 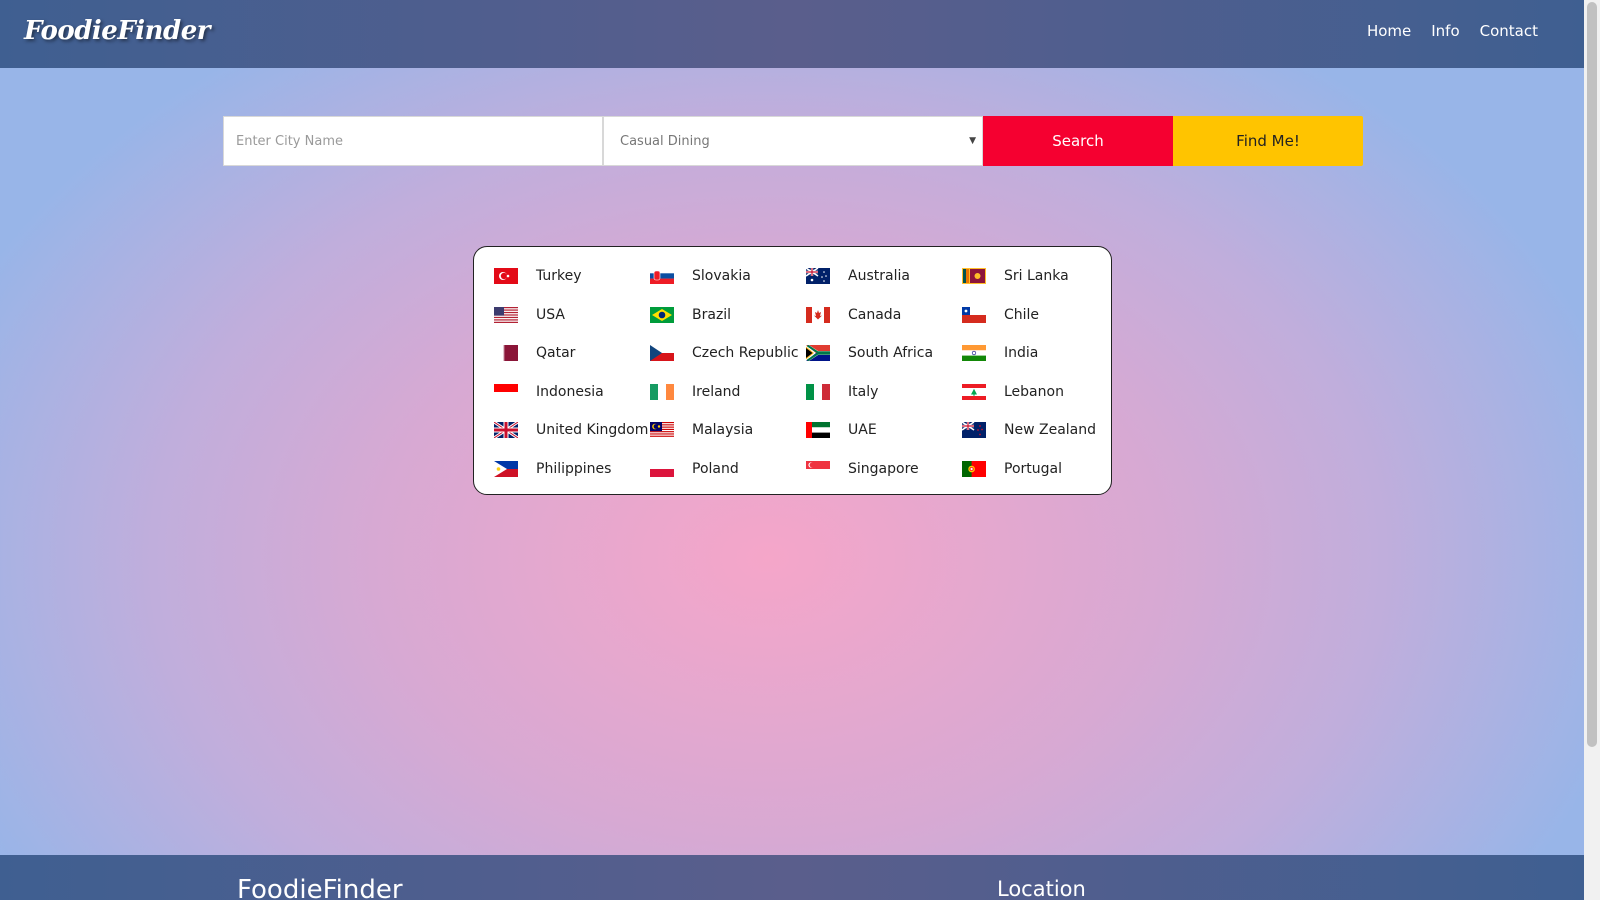 I want to click on country-item-qatar: Qatar, so click(x=572, y=353).